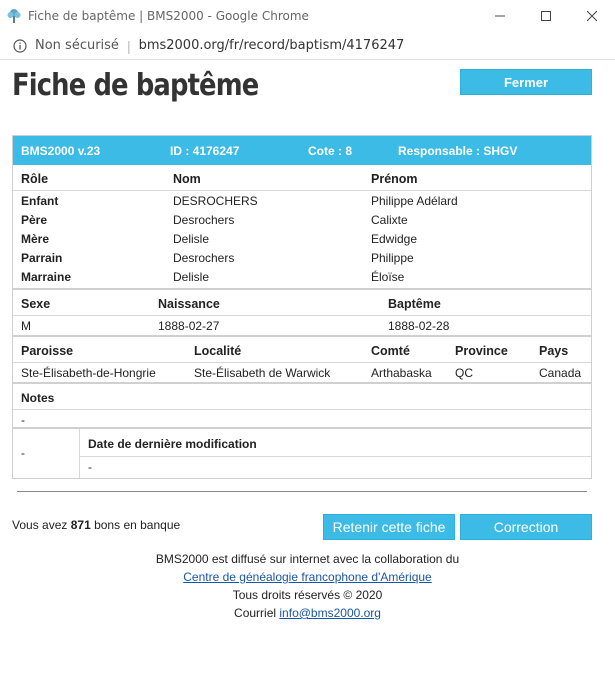 This screenshot has width=615, height=697. Describe the element at coordinates (46, 453) in the screenshot. I see `modification-left-cell: -` at that location.